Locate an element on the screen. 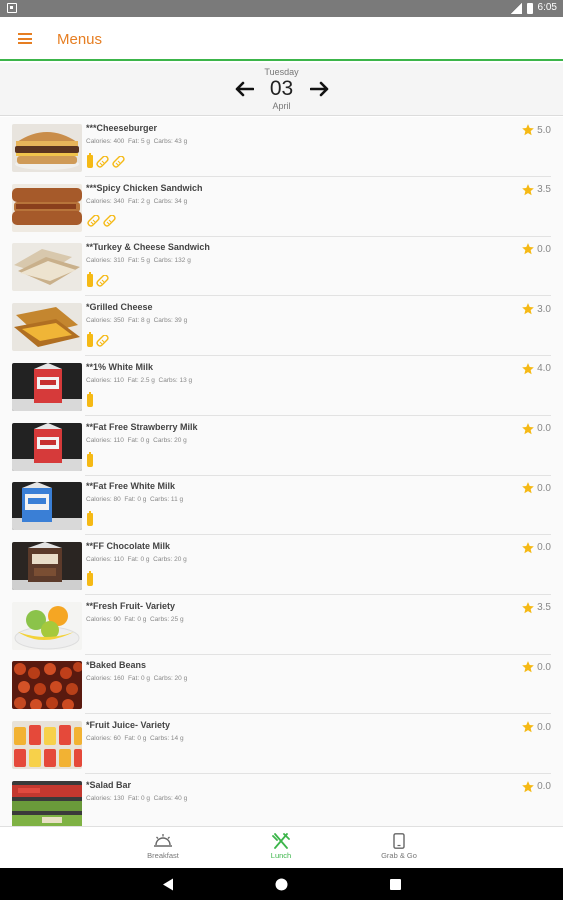 This screenshot has height=900, width=563. calories: Calories: 110 is located at coordinates (105, 559).